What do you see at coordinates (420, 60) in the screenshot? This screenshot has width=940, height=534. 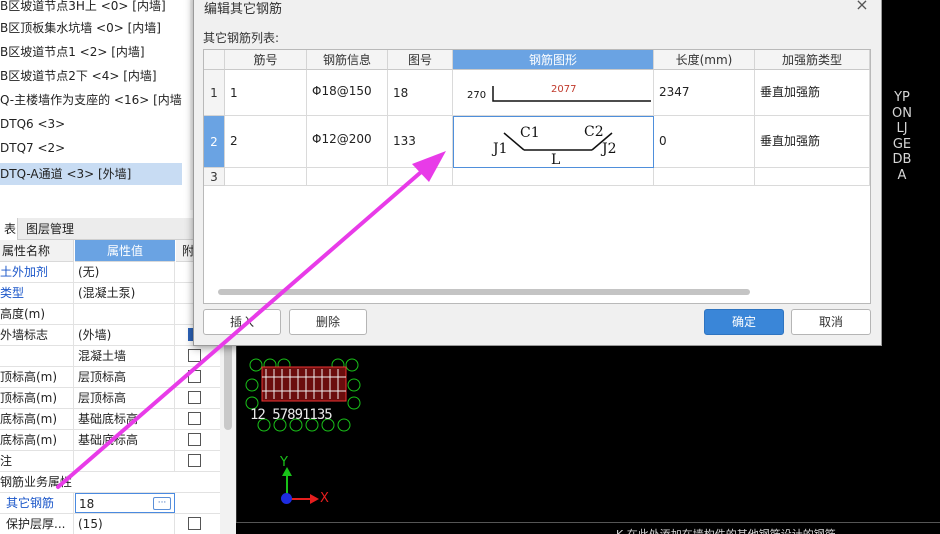 I see `header-figure-number: 图号` at bounding box center [420, 60].